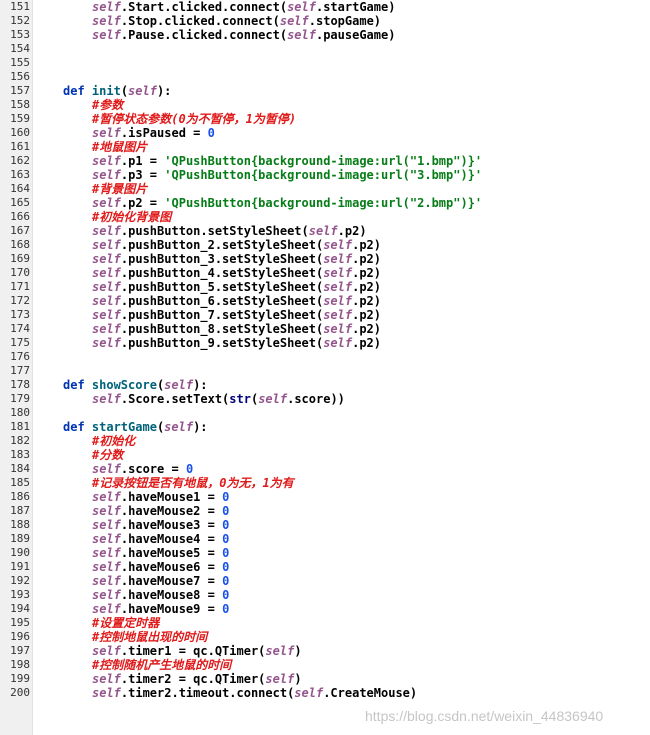 The image size is (650, 735). Describe the element at coordinates (325, 385) in the screenshot. I see `code-line: 178 def showScore(self):` at that location.